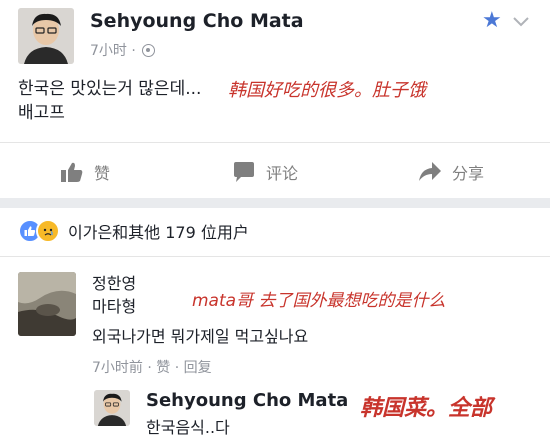  I want to click on commenter-avatar, so click(47, 304).